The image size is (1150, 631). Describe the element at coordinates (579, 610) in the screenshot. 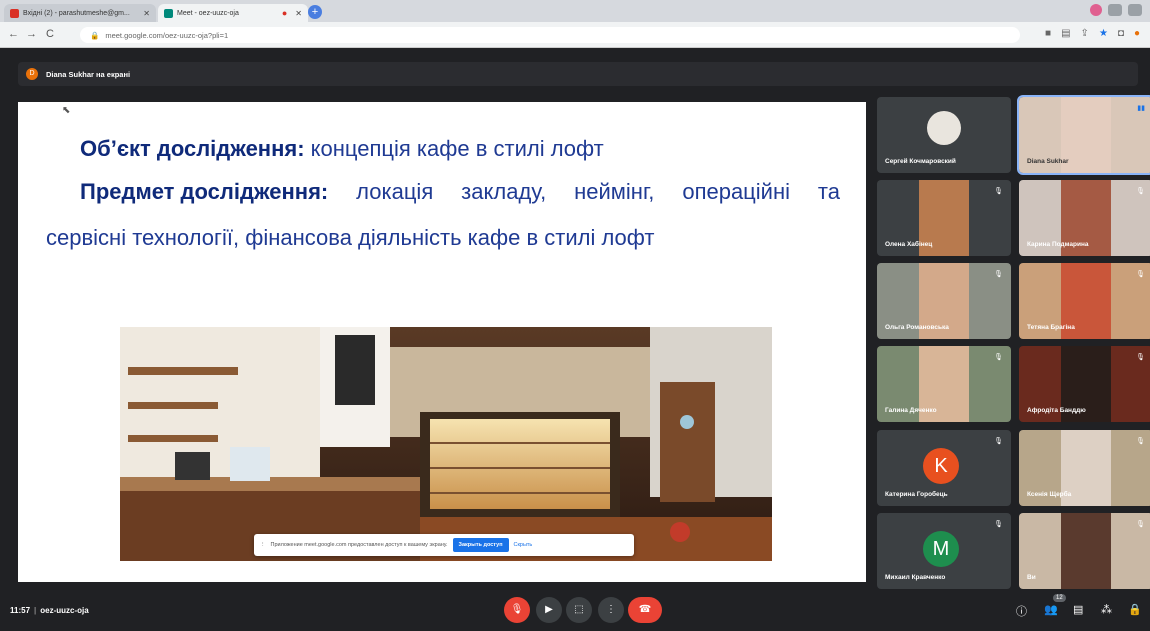

I see `present-screen-button: ⬚` at that location.